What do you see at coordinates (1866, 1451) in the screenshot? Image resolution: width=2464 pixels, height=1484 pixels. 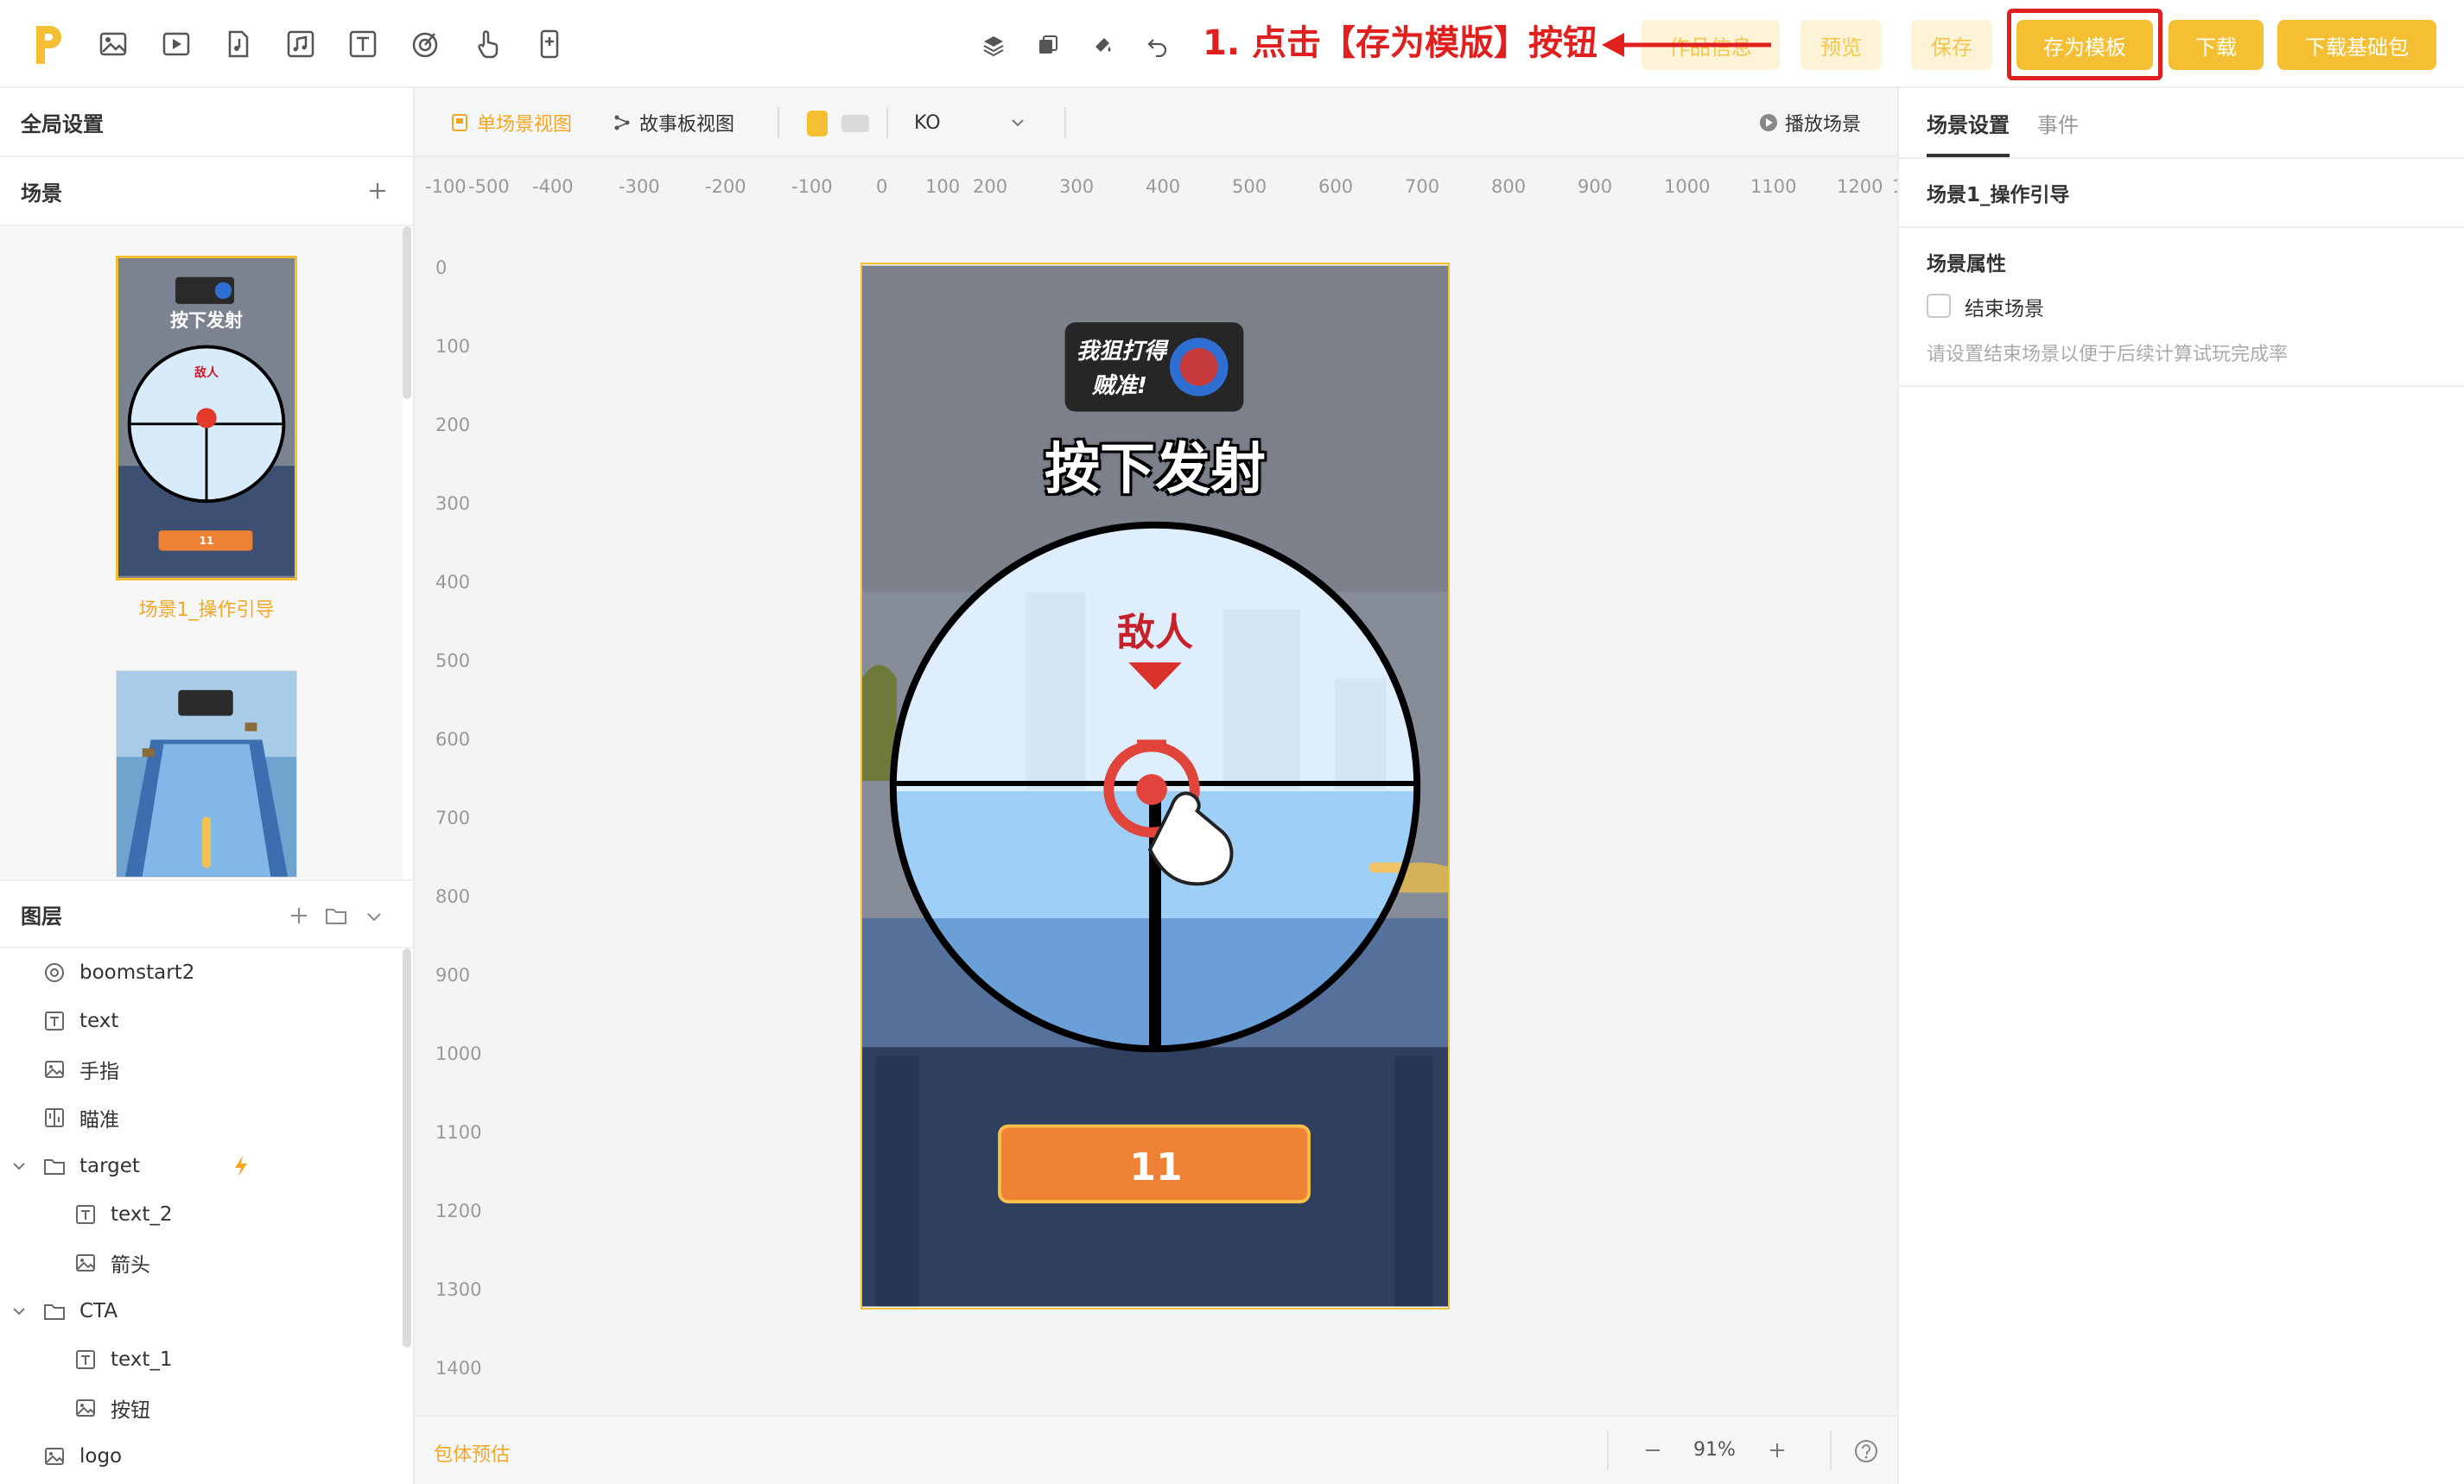 I see `help-icon` at bounding box center [1866, 1451].